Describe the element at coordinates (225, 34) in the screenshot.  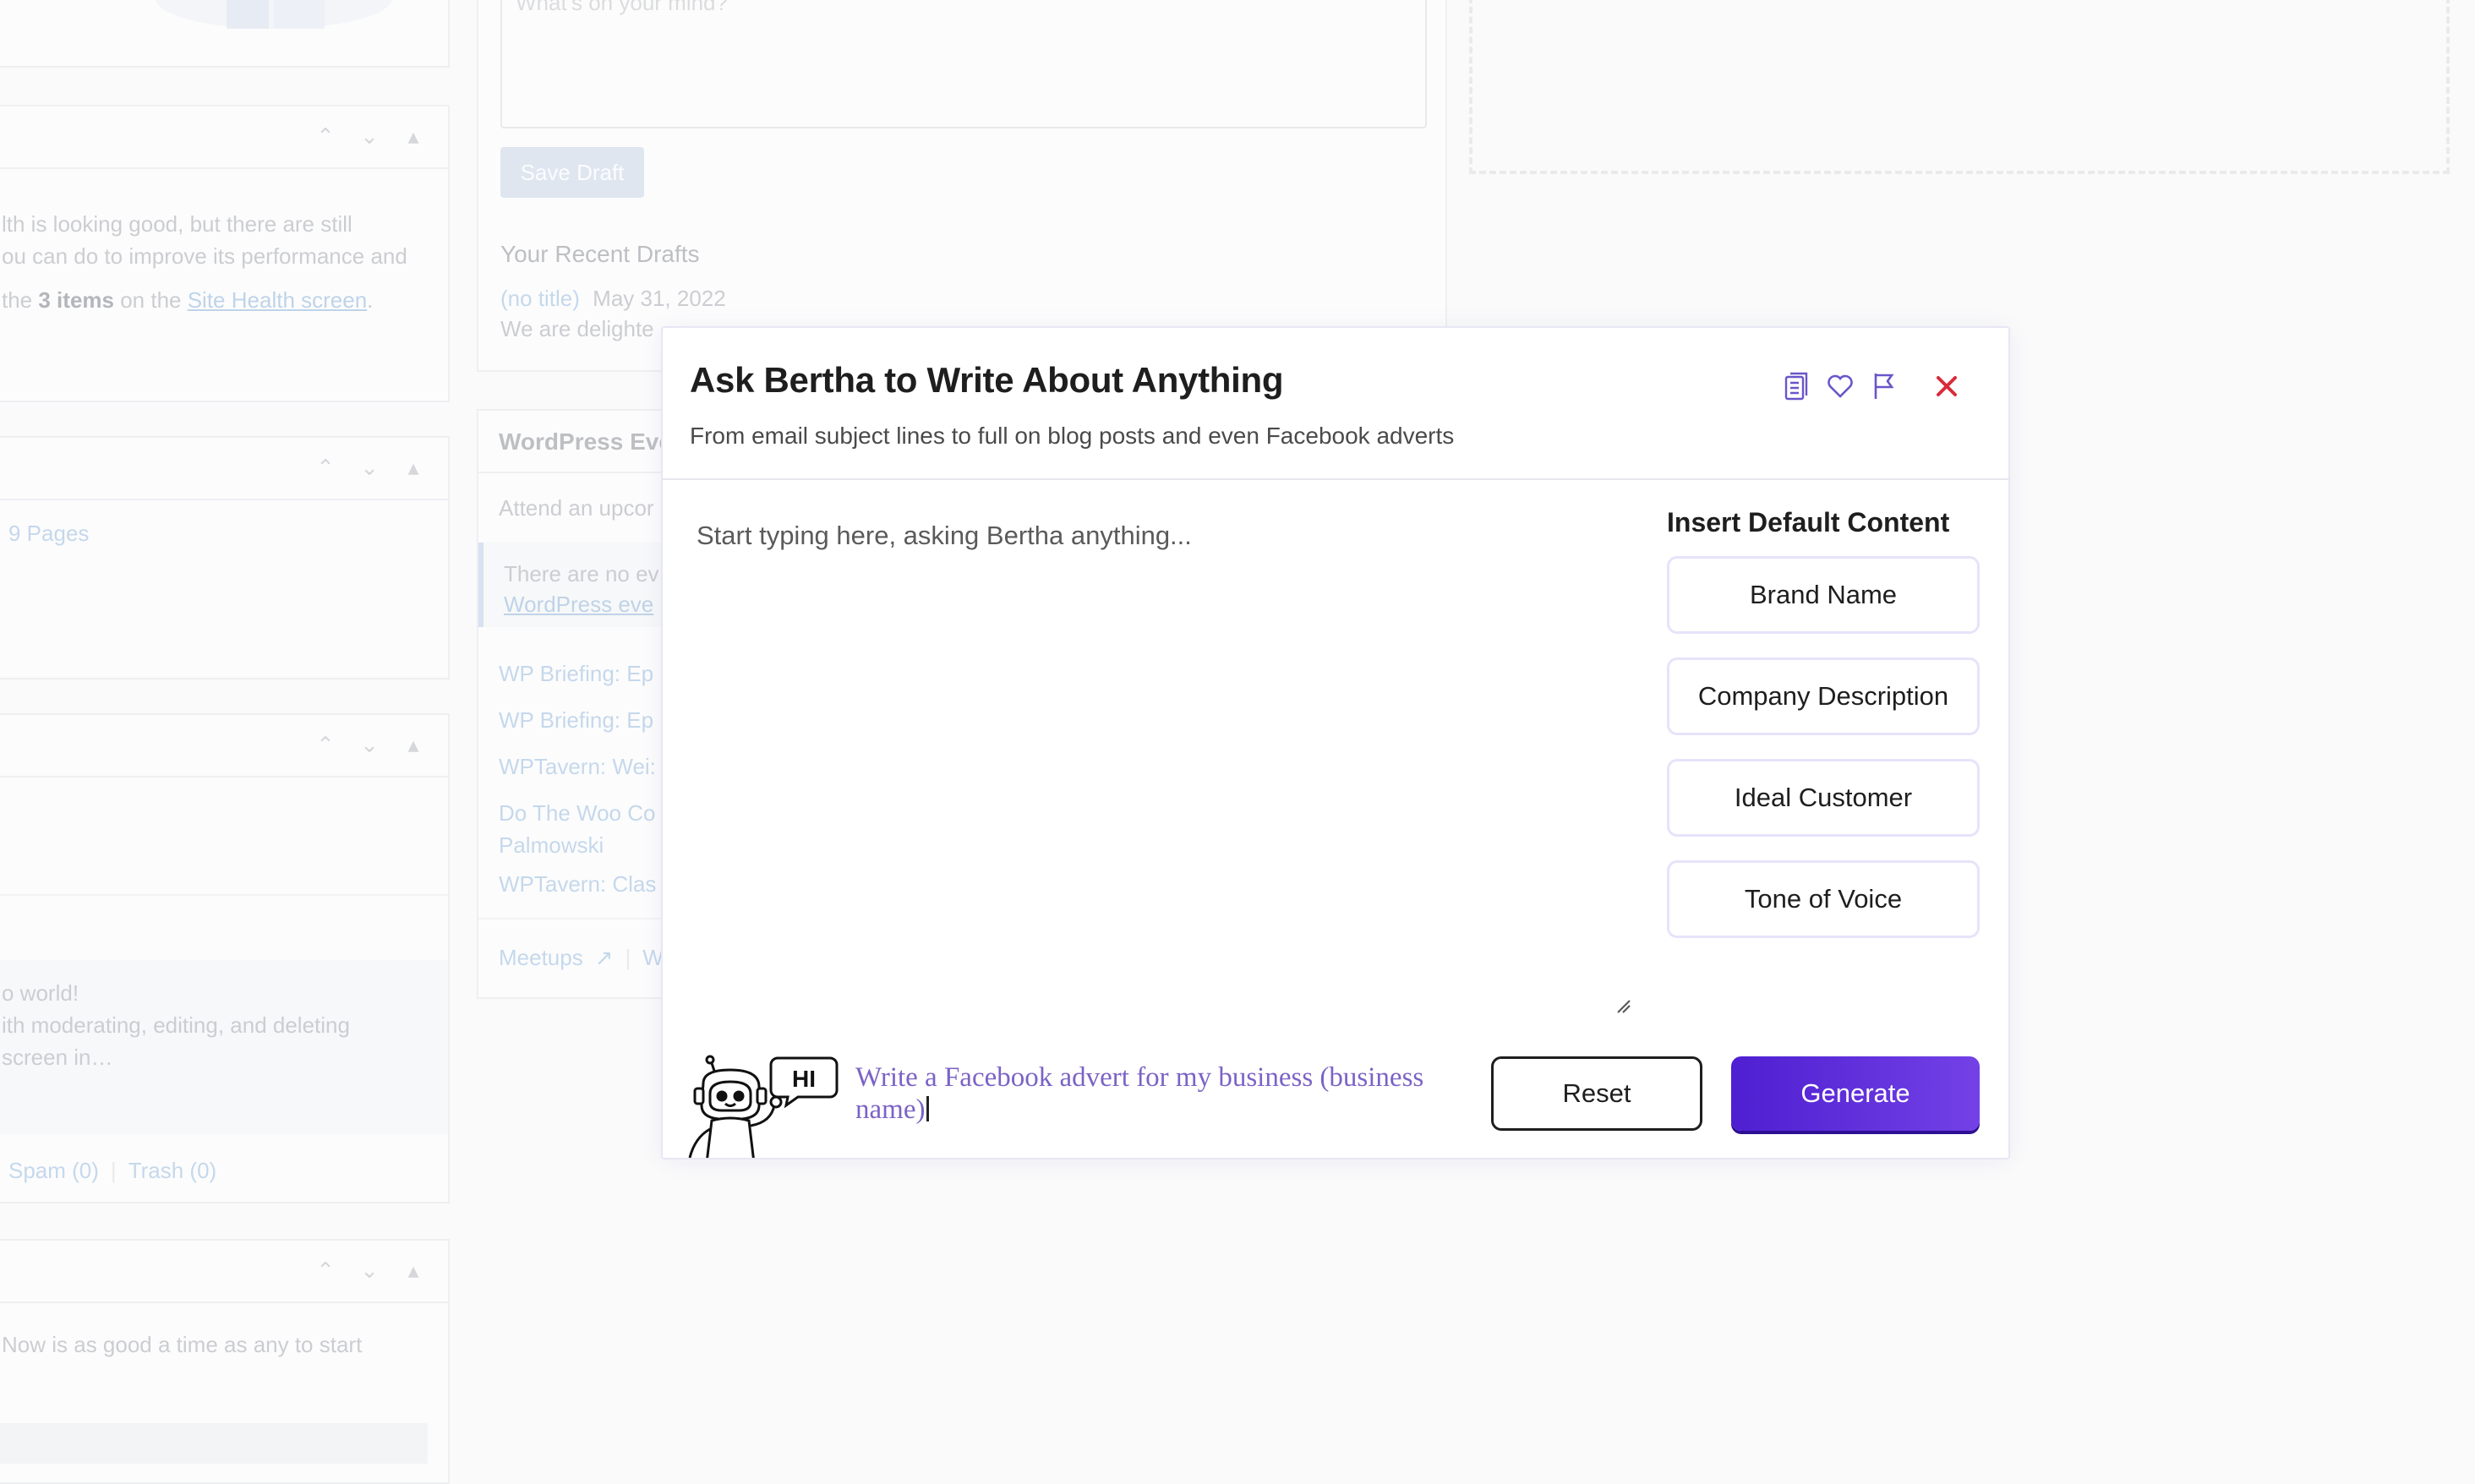
I see `left-top-panel` at that location.